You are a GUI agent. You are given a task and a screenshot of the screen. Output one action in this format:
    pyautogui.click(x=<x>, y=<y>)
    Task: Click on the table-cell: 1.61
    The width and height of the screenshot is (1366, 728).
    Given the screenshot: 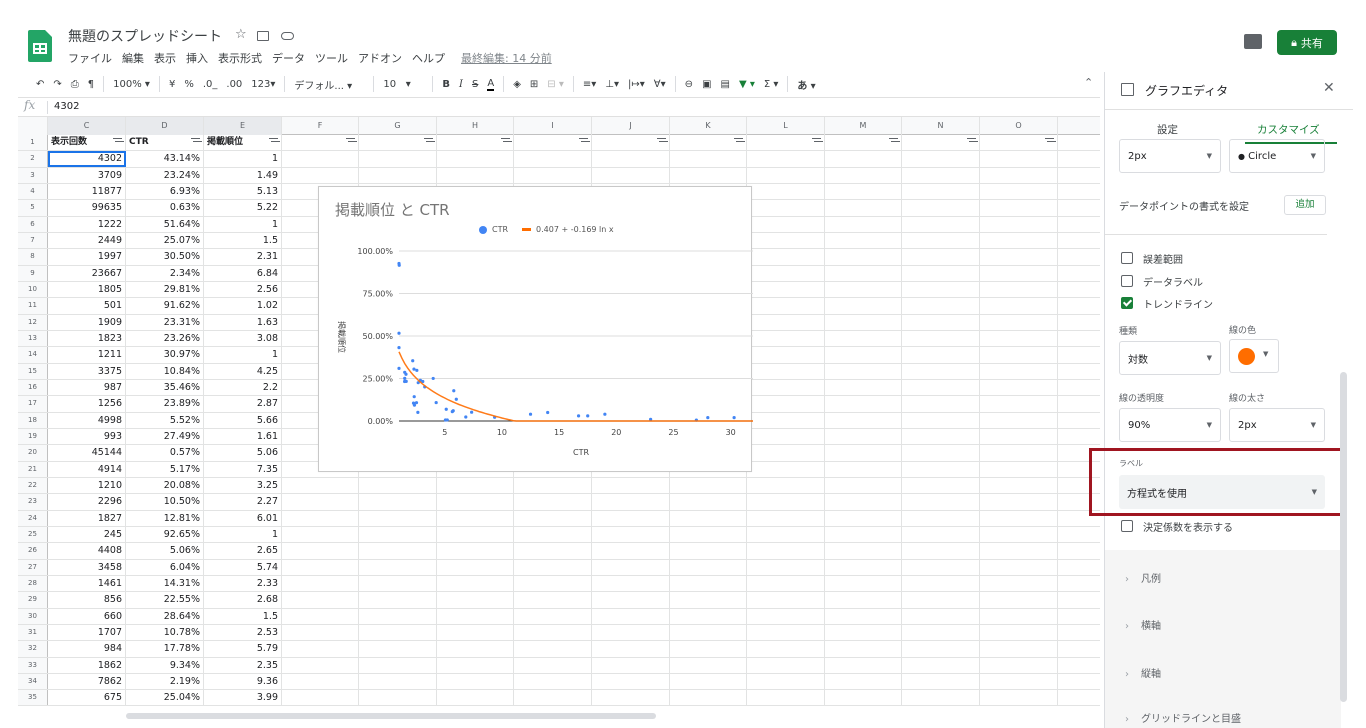 What is the action you would take?
    pyautogui.click(x=243, y=436)
    